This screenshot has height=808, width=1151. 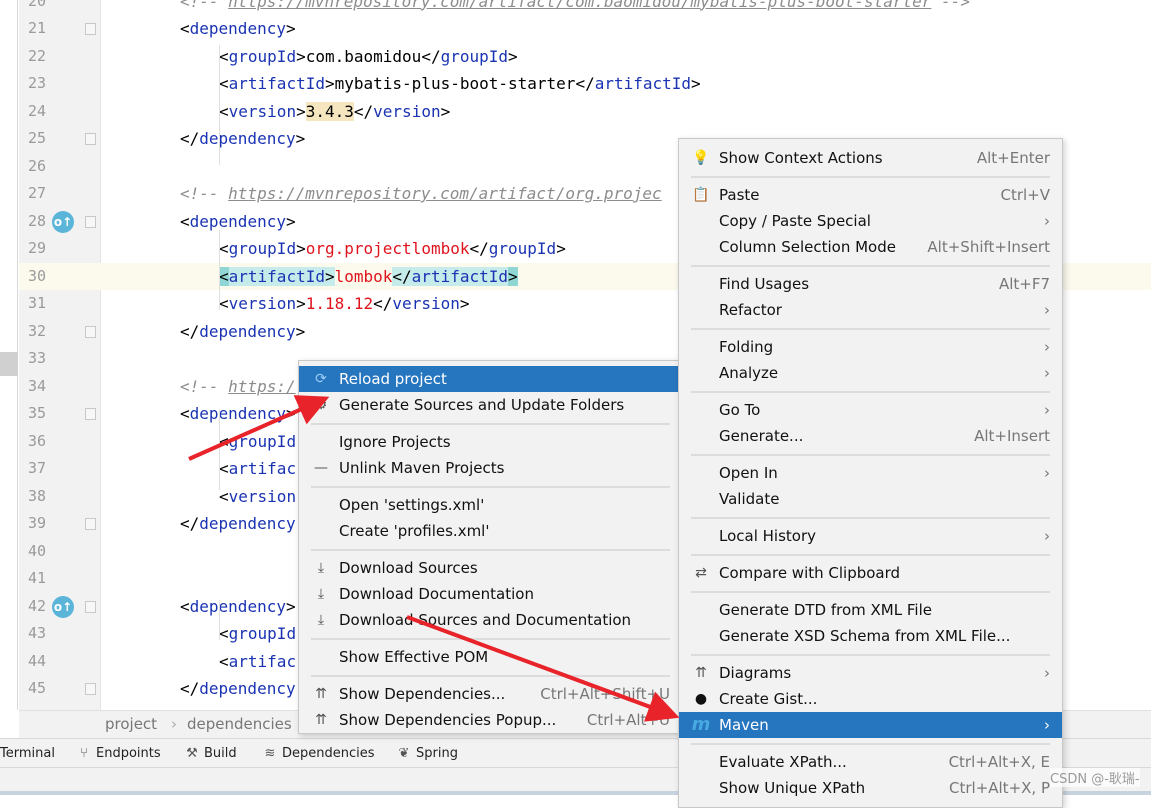 I want to click on menu-item-label: Generate Sources and Update Folders, so click(x=482, y=405).